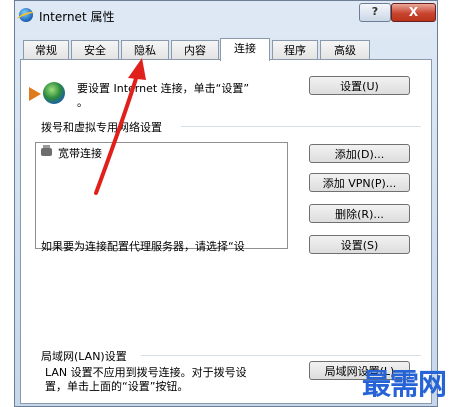  What do you see at coordinates (46, 150) in the screenshot?
I see `broadband-connection-icon` at bounding box center [46, 150].